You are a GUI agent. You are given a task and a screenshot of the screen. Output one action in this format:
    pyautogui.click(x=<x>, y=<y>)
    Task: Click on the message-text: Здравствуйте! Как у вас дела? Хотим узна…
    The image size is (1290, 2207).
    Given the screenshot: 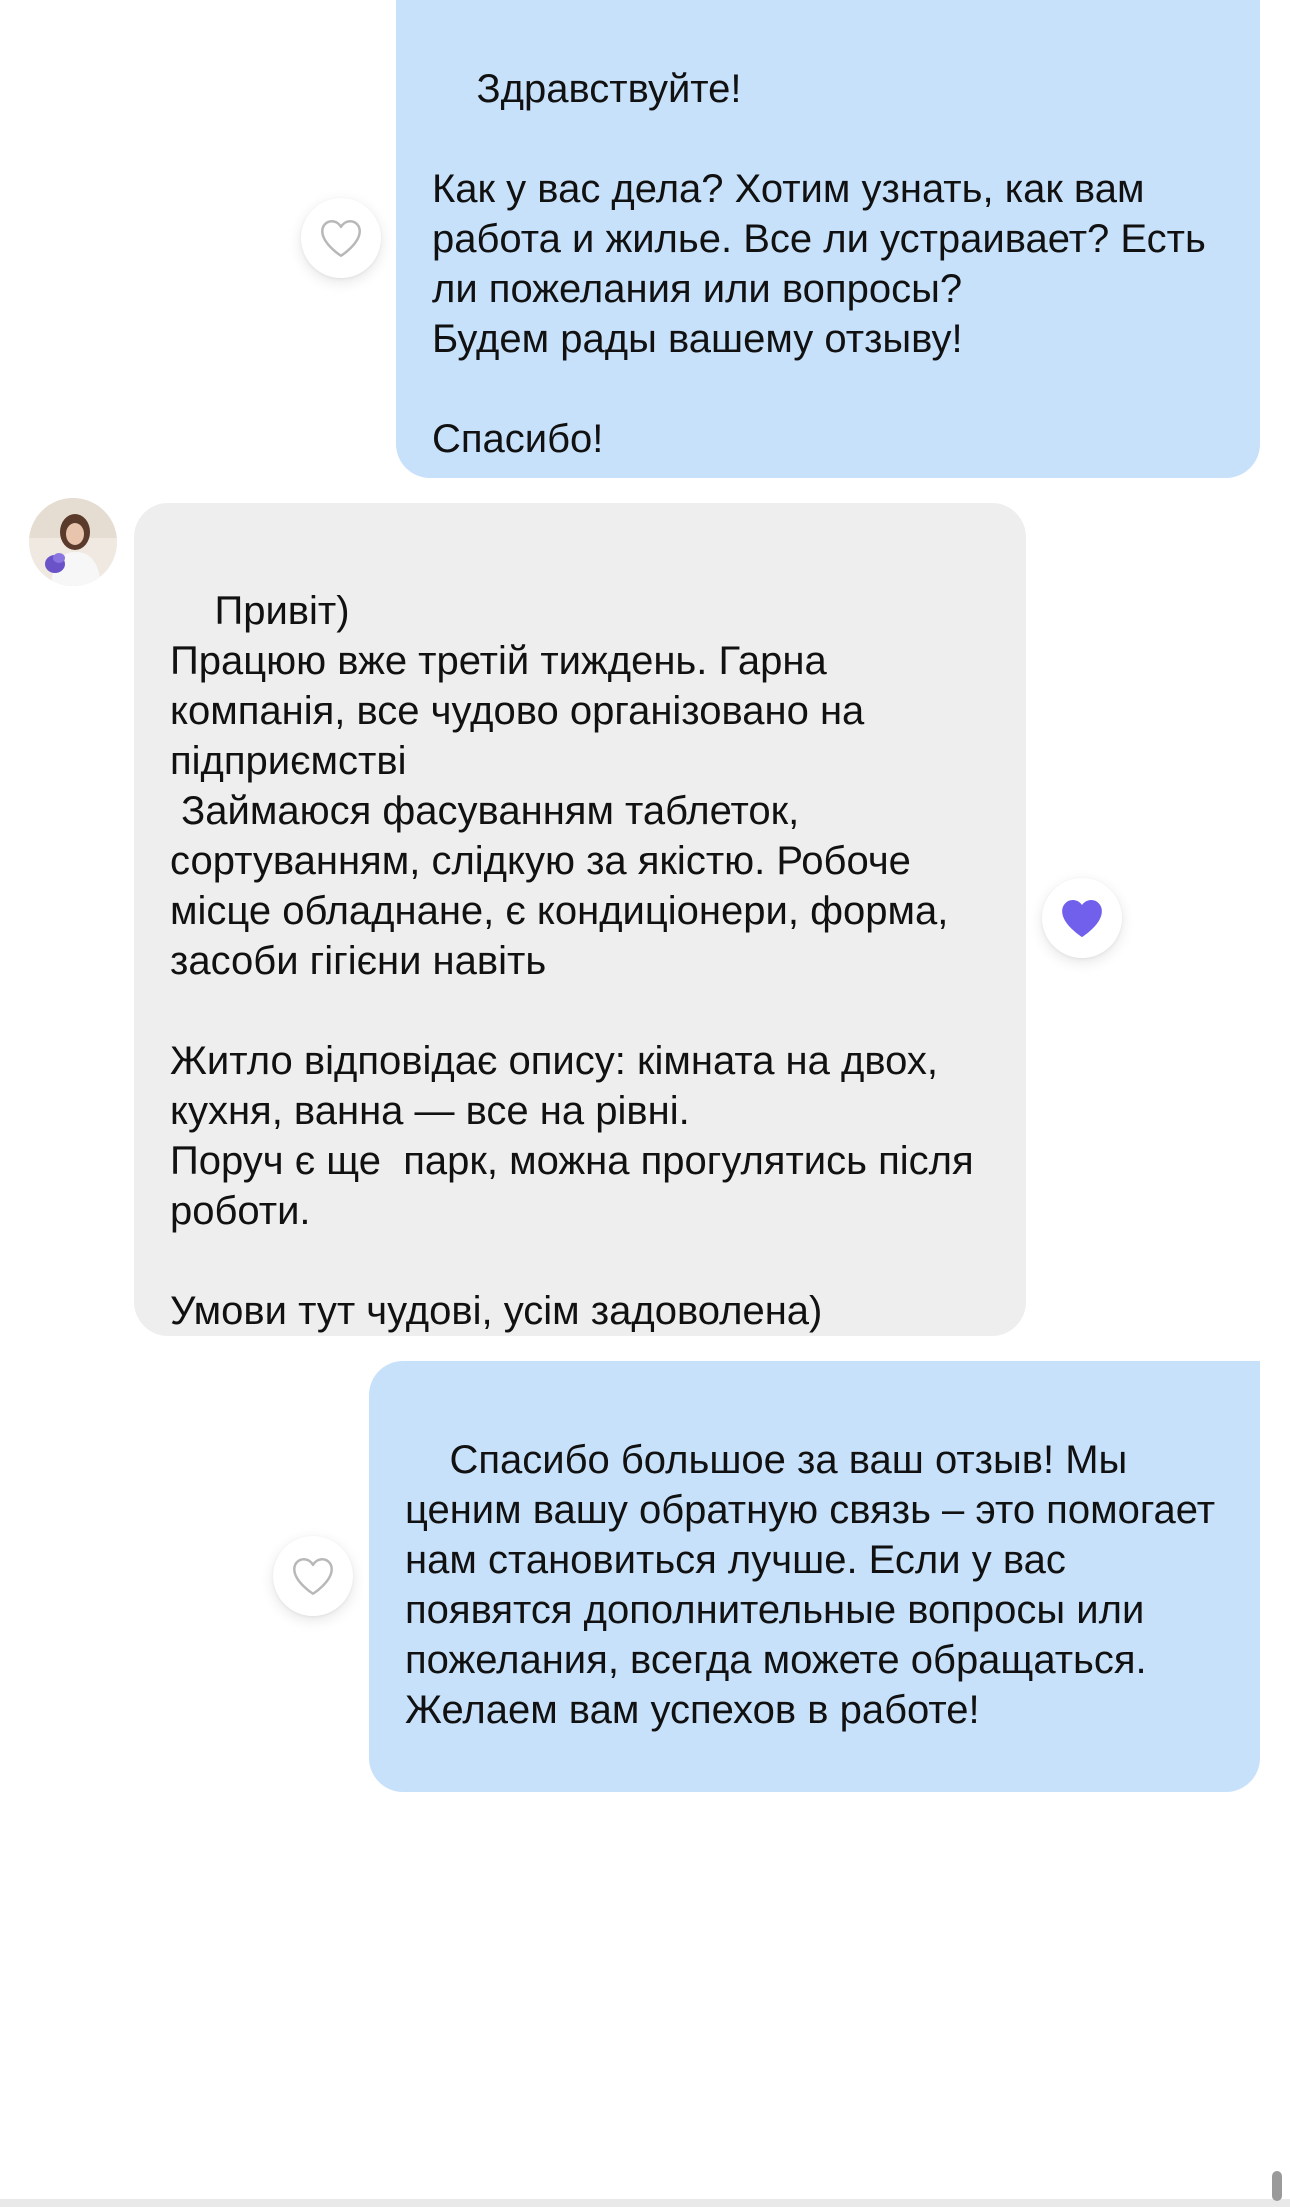 What is the action you would take?
    pyautogui.click(x=819, y=264)
    